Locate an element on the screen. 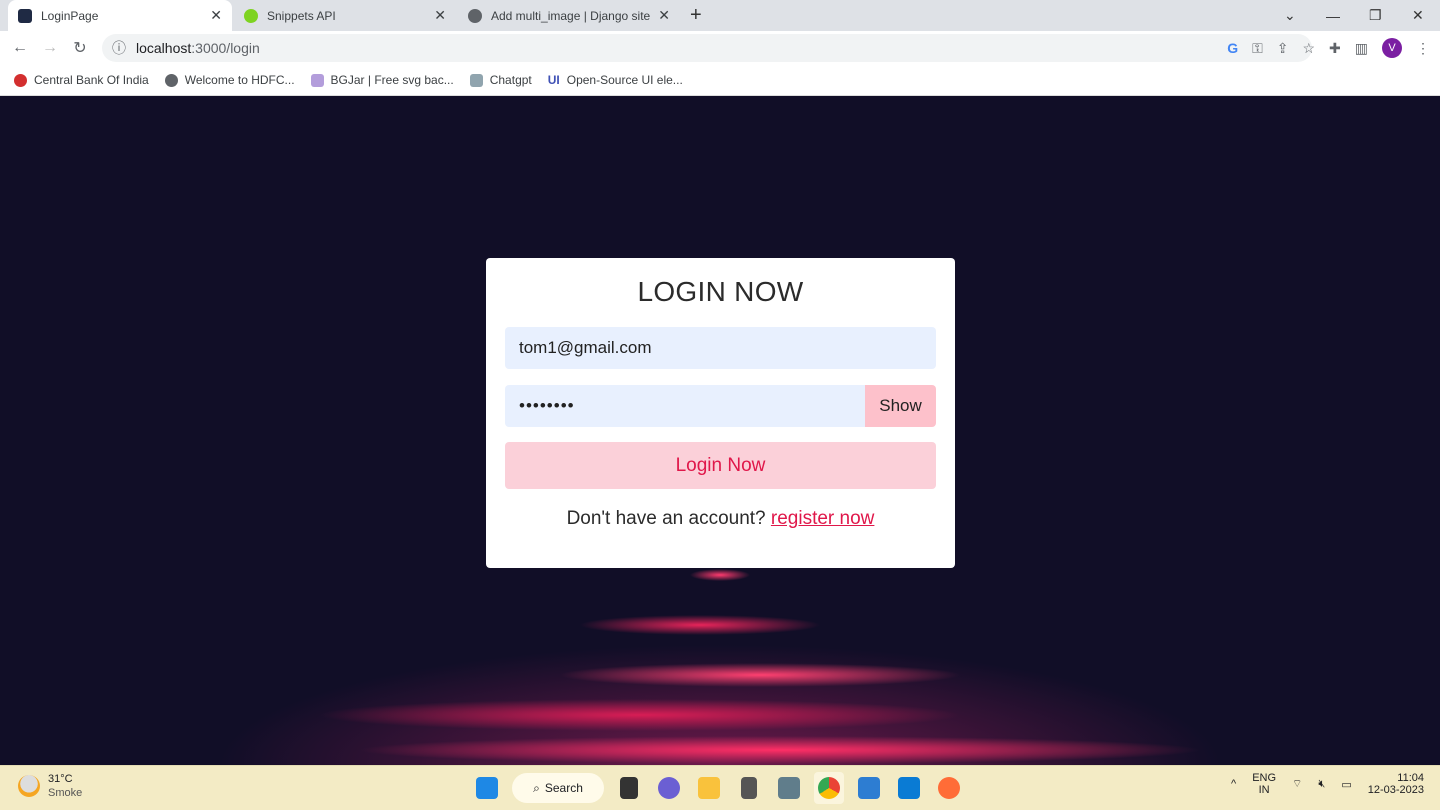 The width and height of the screenshot is (1440, 810). bookmark-item: Central Bank Of India is located at coordinates (81, 80).